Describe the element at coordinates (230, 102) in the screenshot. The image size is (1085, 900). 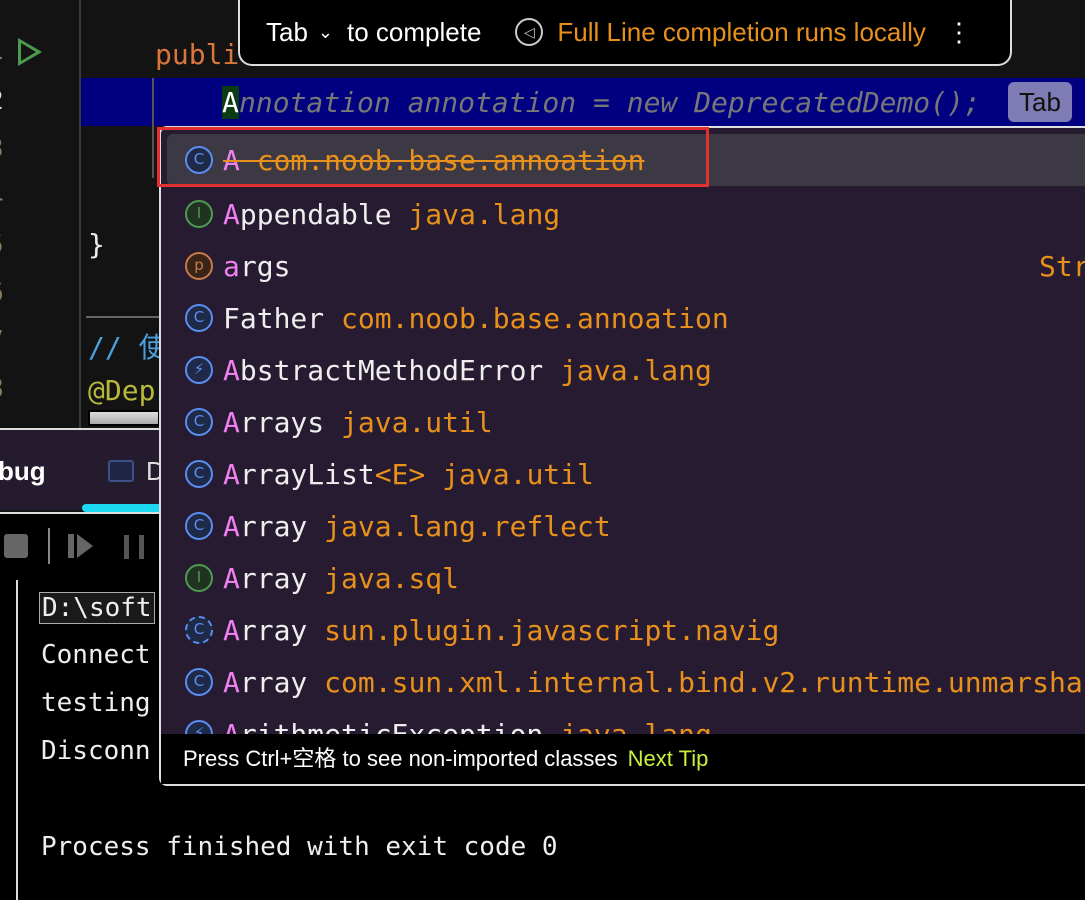
I see `caret-char: A` at that location.